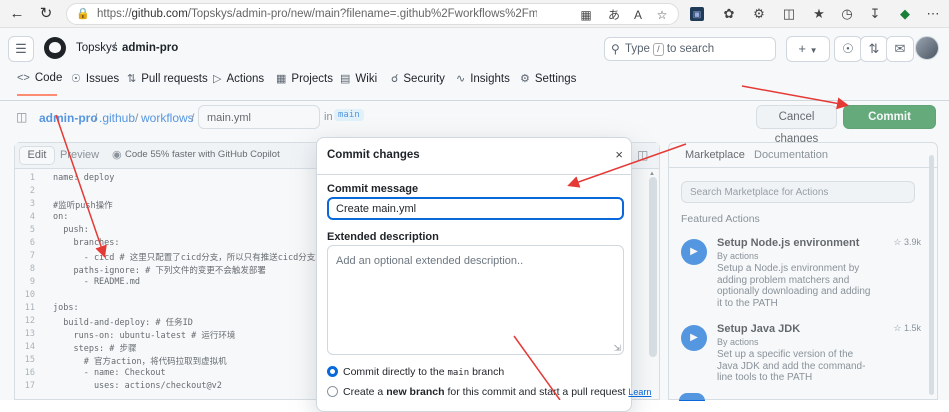  I want to click on option1-suffix: branch, so click(488, 372).